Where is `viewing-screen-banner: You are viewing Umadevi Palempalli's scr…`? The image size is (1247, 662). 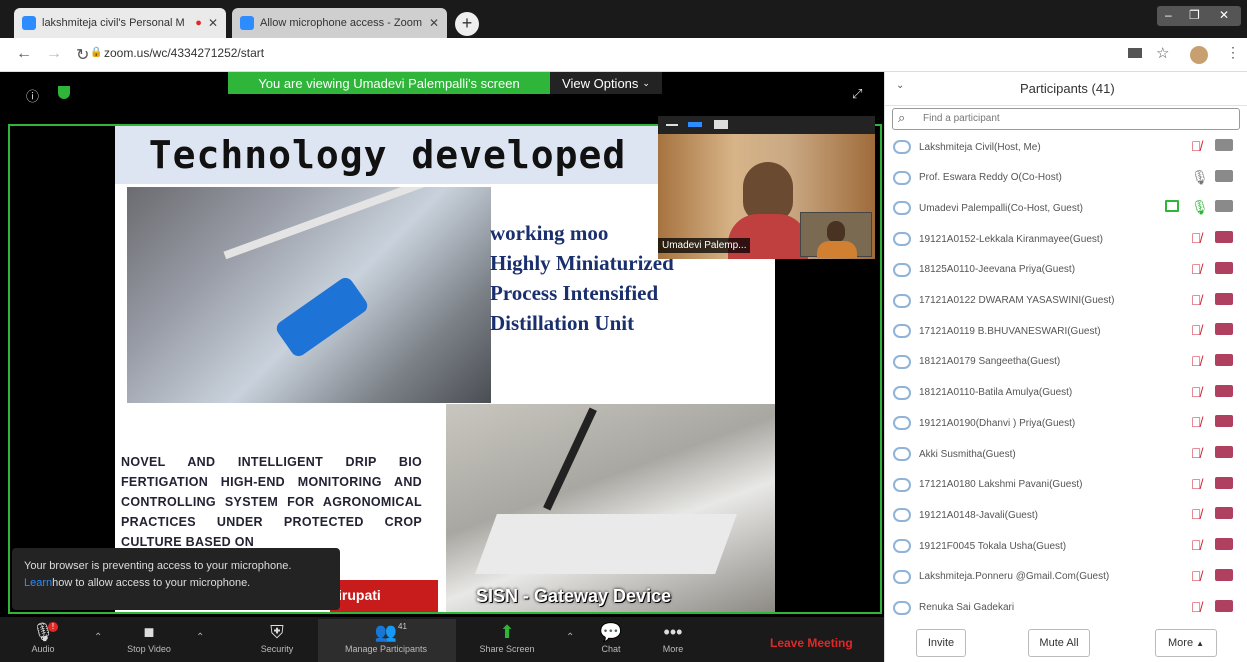 viewing-screen-banner: You are viewing Umadevi Palempalli's scr… is located at coordinates (389, 83).